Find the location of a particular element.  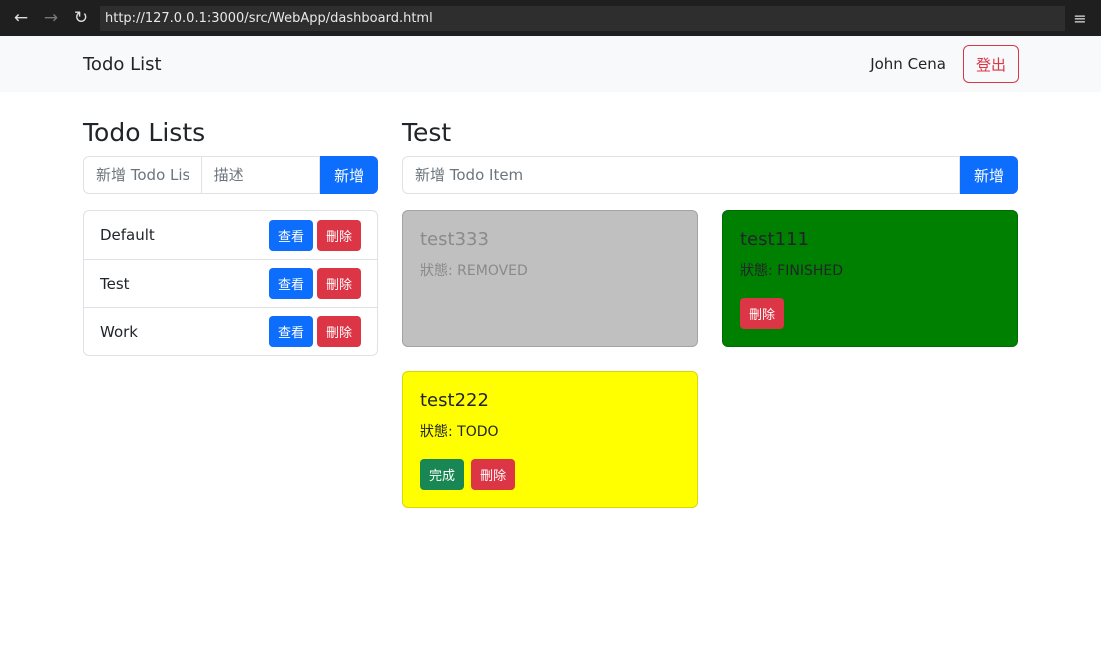

list-name: Test is located at coordinates (115, 283).